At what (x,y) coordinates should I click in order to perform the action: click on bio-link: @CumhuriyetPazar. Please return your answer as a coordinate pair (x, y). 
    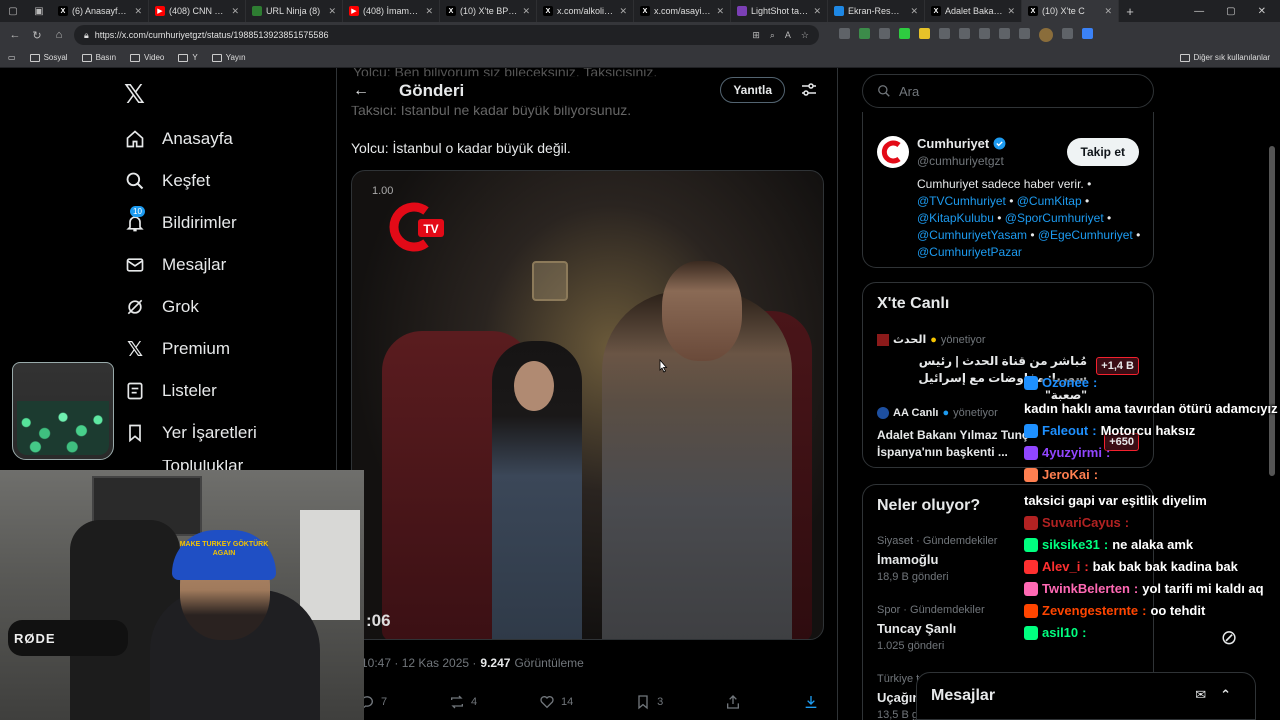
    Looking at the image, I should click on (969, 252).